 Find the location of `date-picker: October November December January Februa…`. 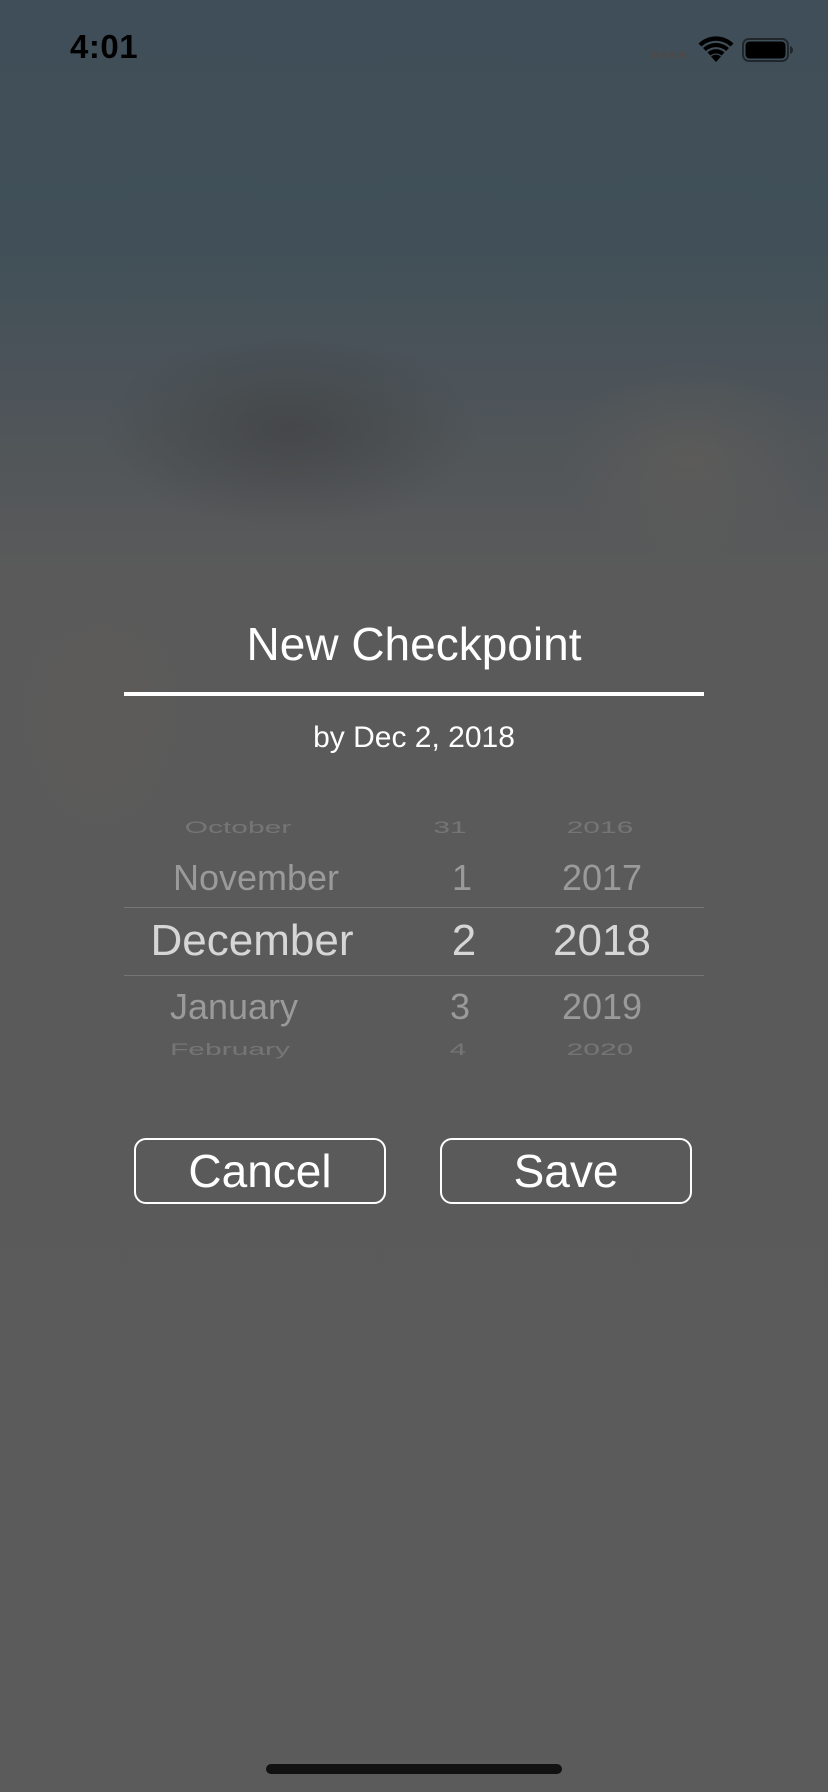

date-picker: October November December January Februa… is located at coordinates (414, 940).